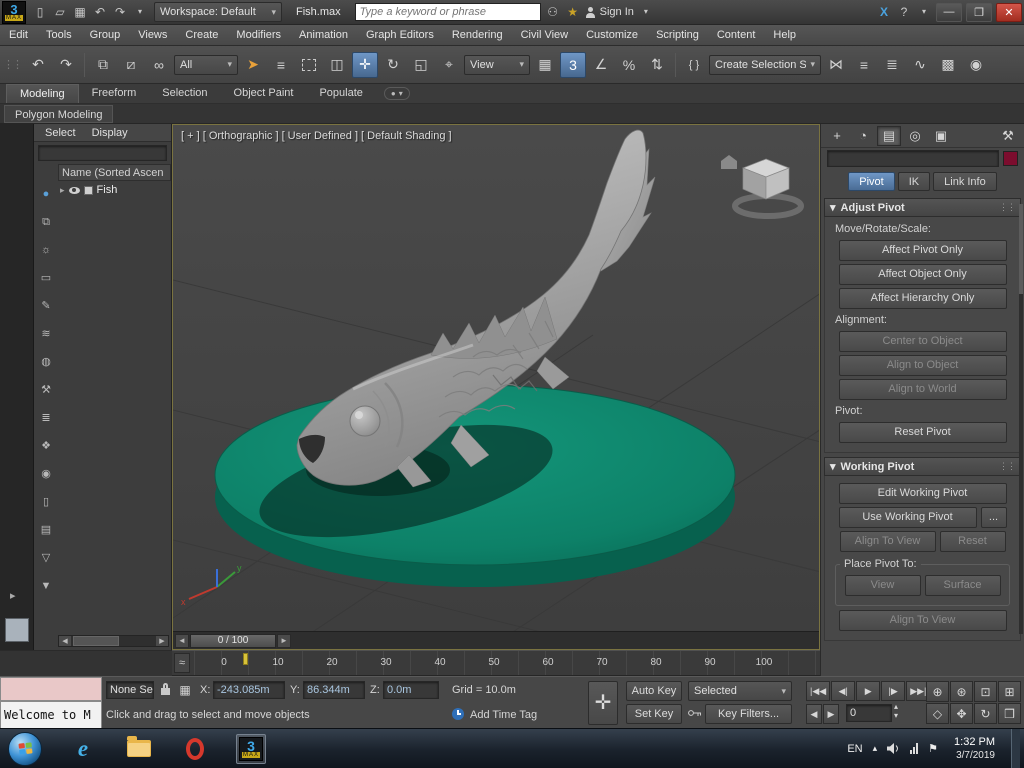 The image size is (1024, 768). Describe the element at coordinates (60, 133) in the screenshot. I see `explorer-menu-select: Select` at that location.